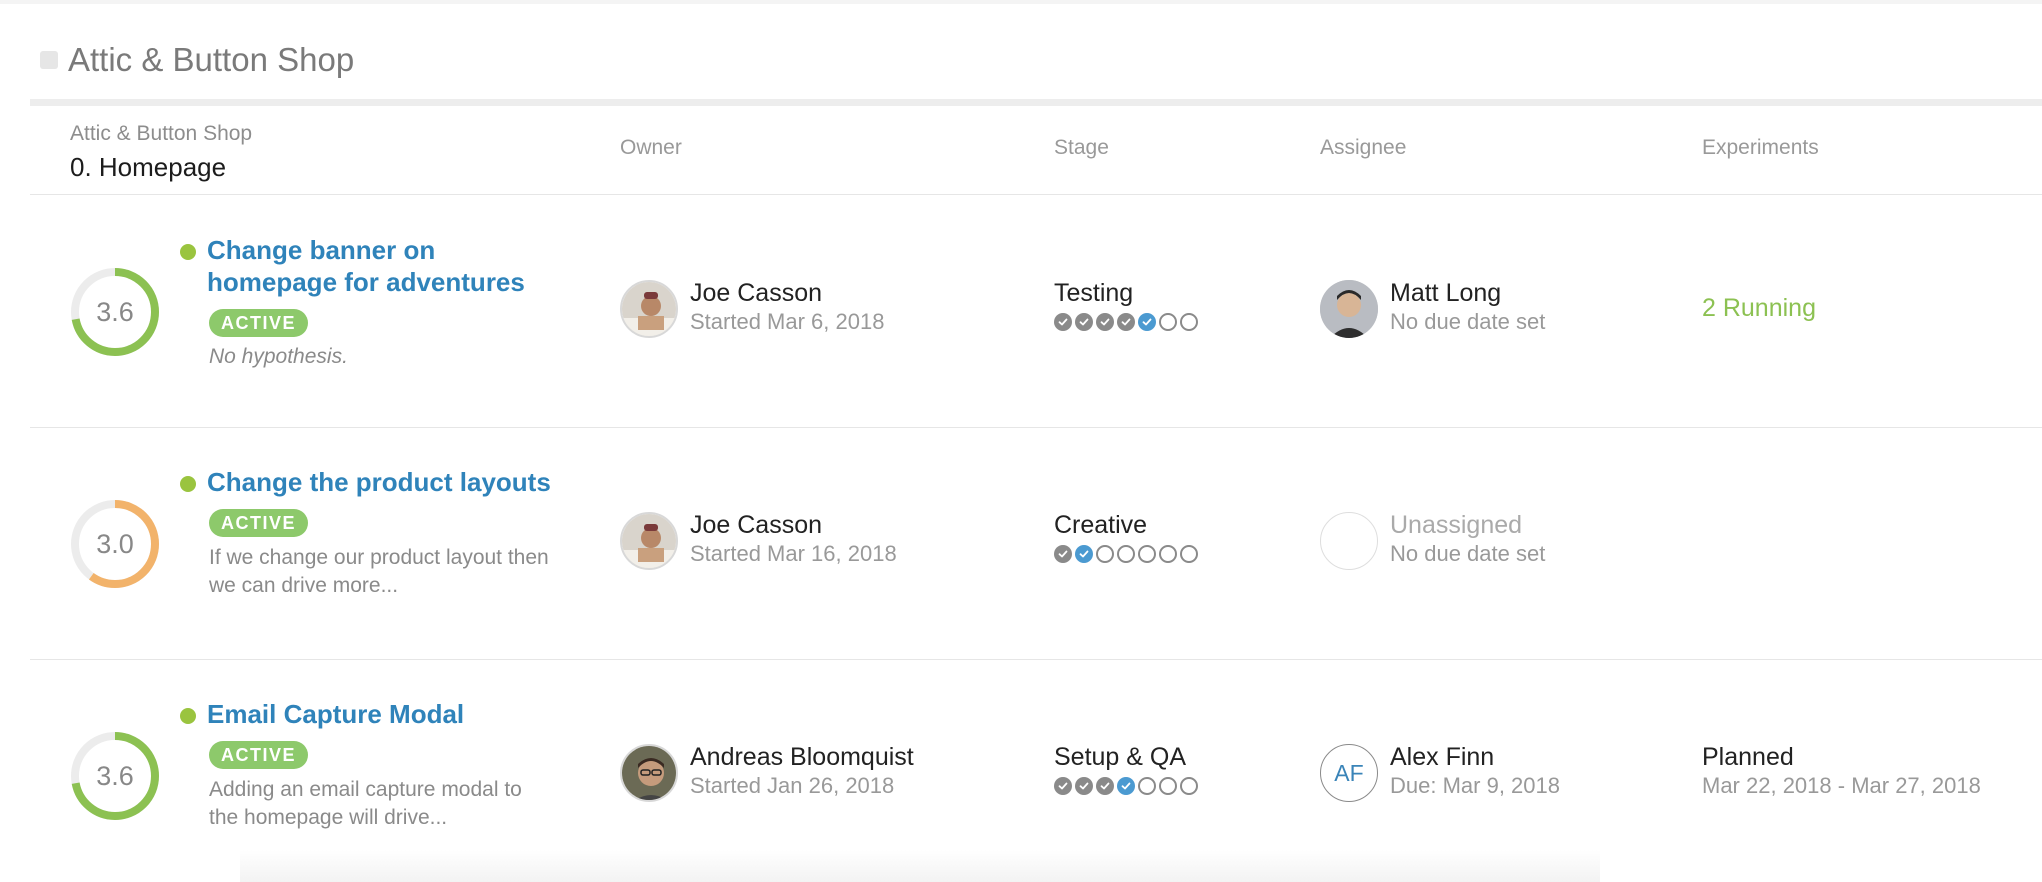 The width and height of the screenshot is (2042, 882). Describe the element at coordinates (802, 757) in the screenshot. I see `owner-name: Andreas Bloomquist` at that location.